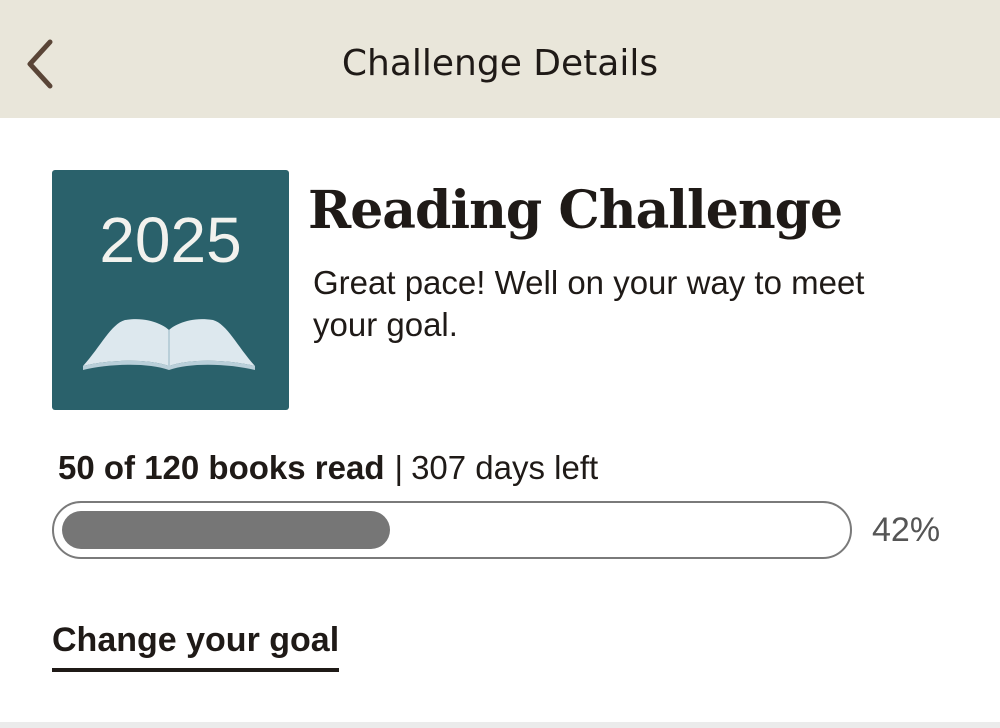 This screenshot has width=1000, height=728. Describe the element at coordinates (221, 467) in the screenshot. I see `books-read-count: 50 of 120 books read` at that location.